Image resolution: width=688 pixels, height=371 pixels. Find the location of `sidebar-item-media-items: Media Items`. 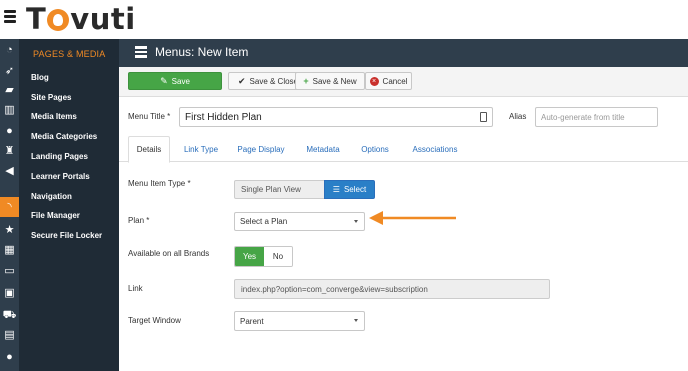

sidebar-item-media-items: Media Items is located at coordinates (54, 116).